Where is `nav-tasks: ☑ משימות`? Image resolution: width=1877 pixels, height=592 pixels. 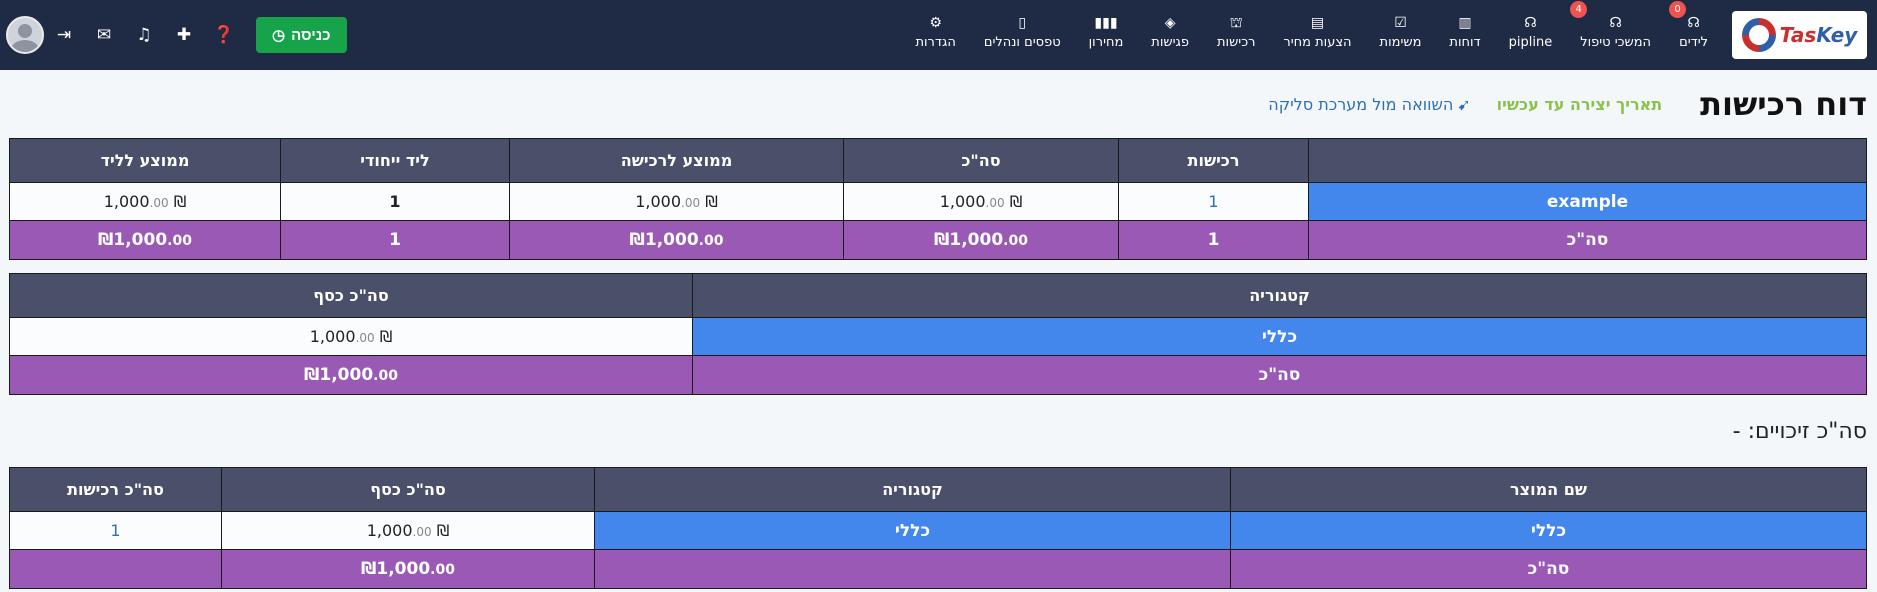
nav-tasks: ☑ משימות is located at coordinates (1401, 32).